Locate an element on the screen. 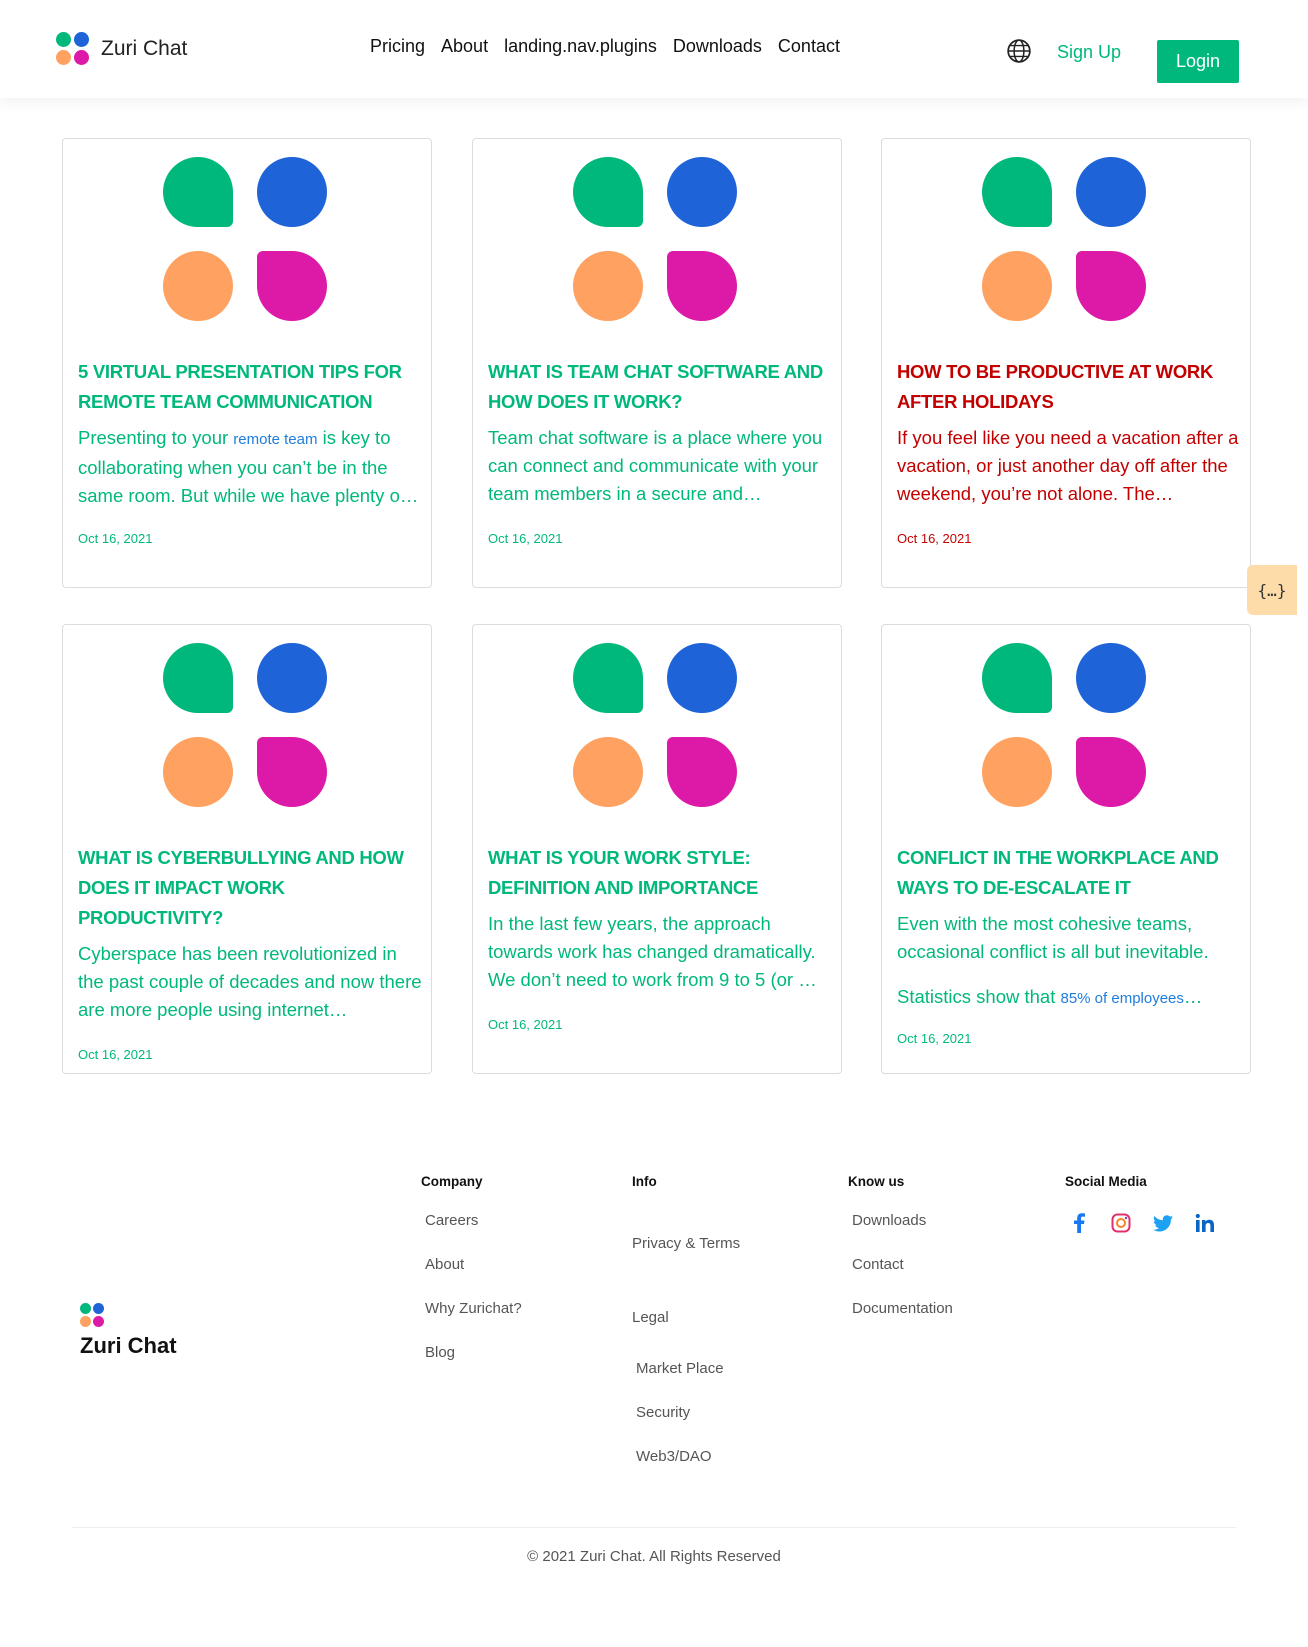  nav-contact: Contact is located at coordinates (809, 46).